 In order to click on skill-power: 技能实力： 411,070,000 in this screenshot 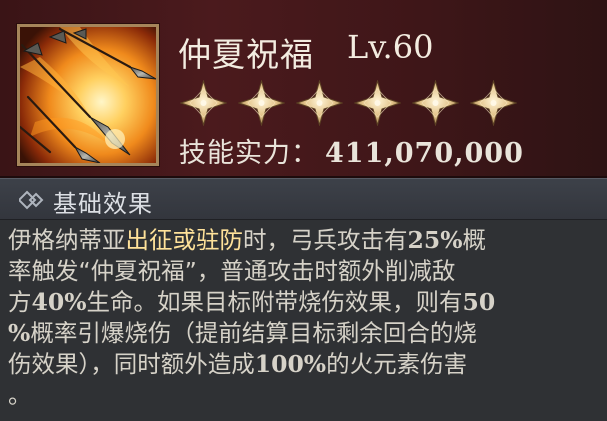, I will do `click(351, 150)`.